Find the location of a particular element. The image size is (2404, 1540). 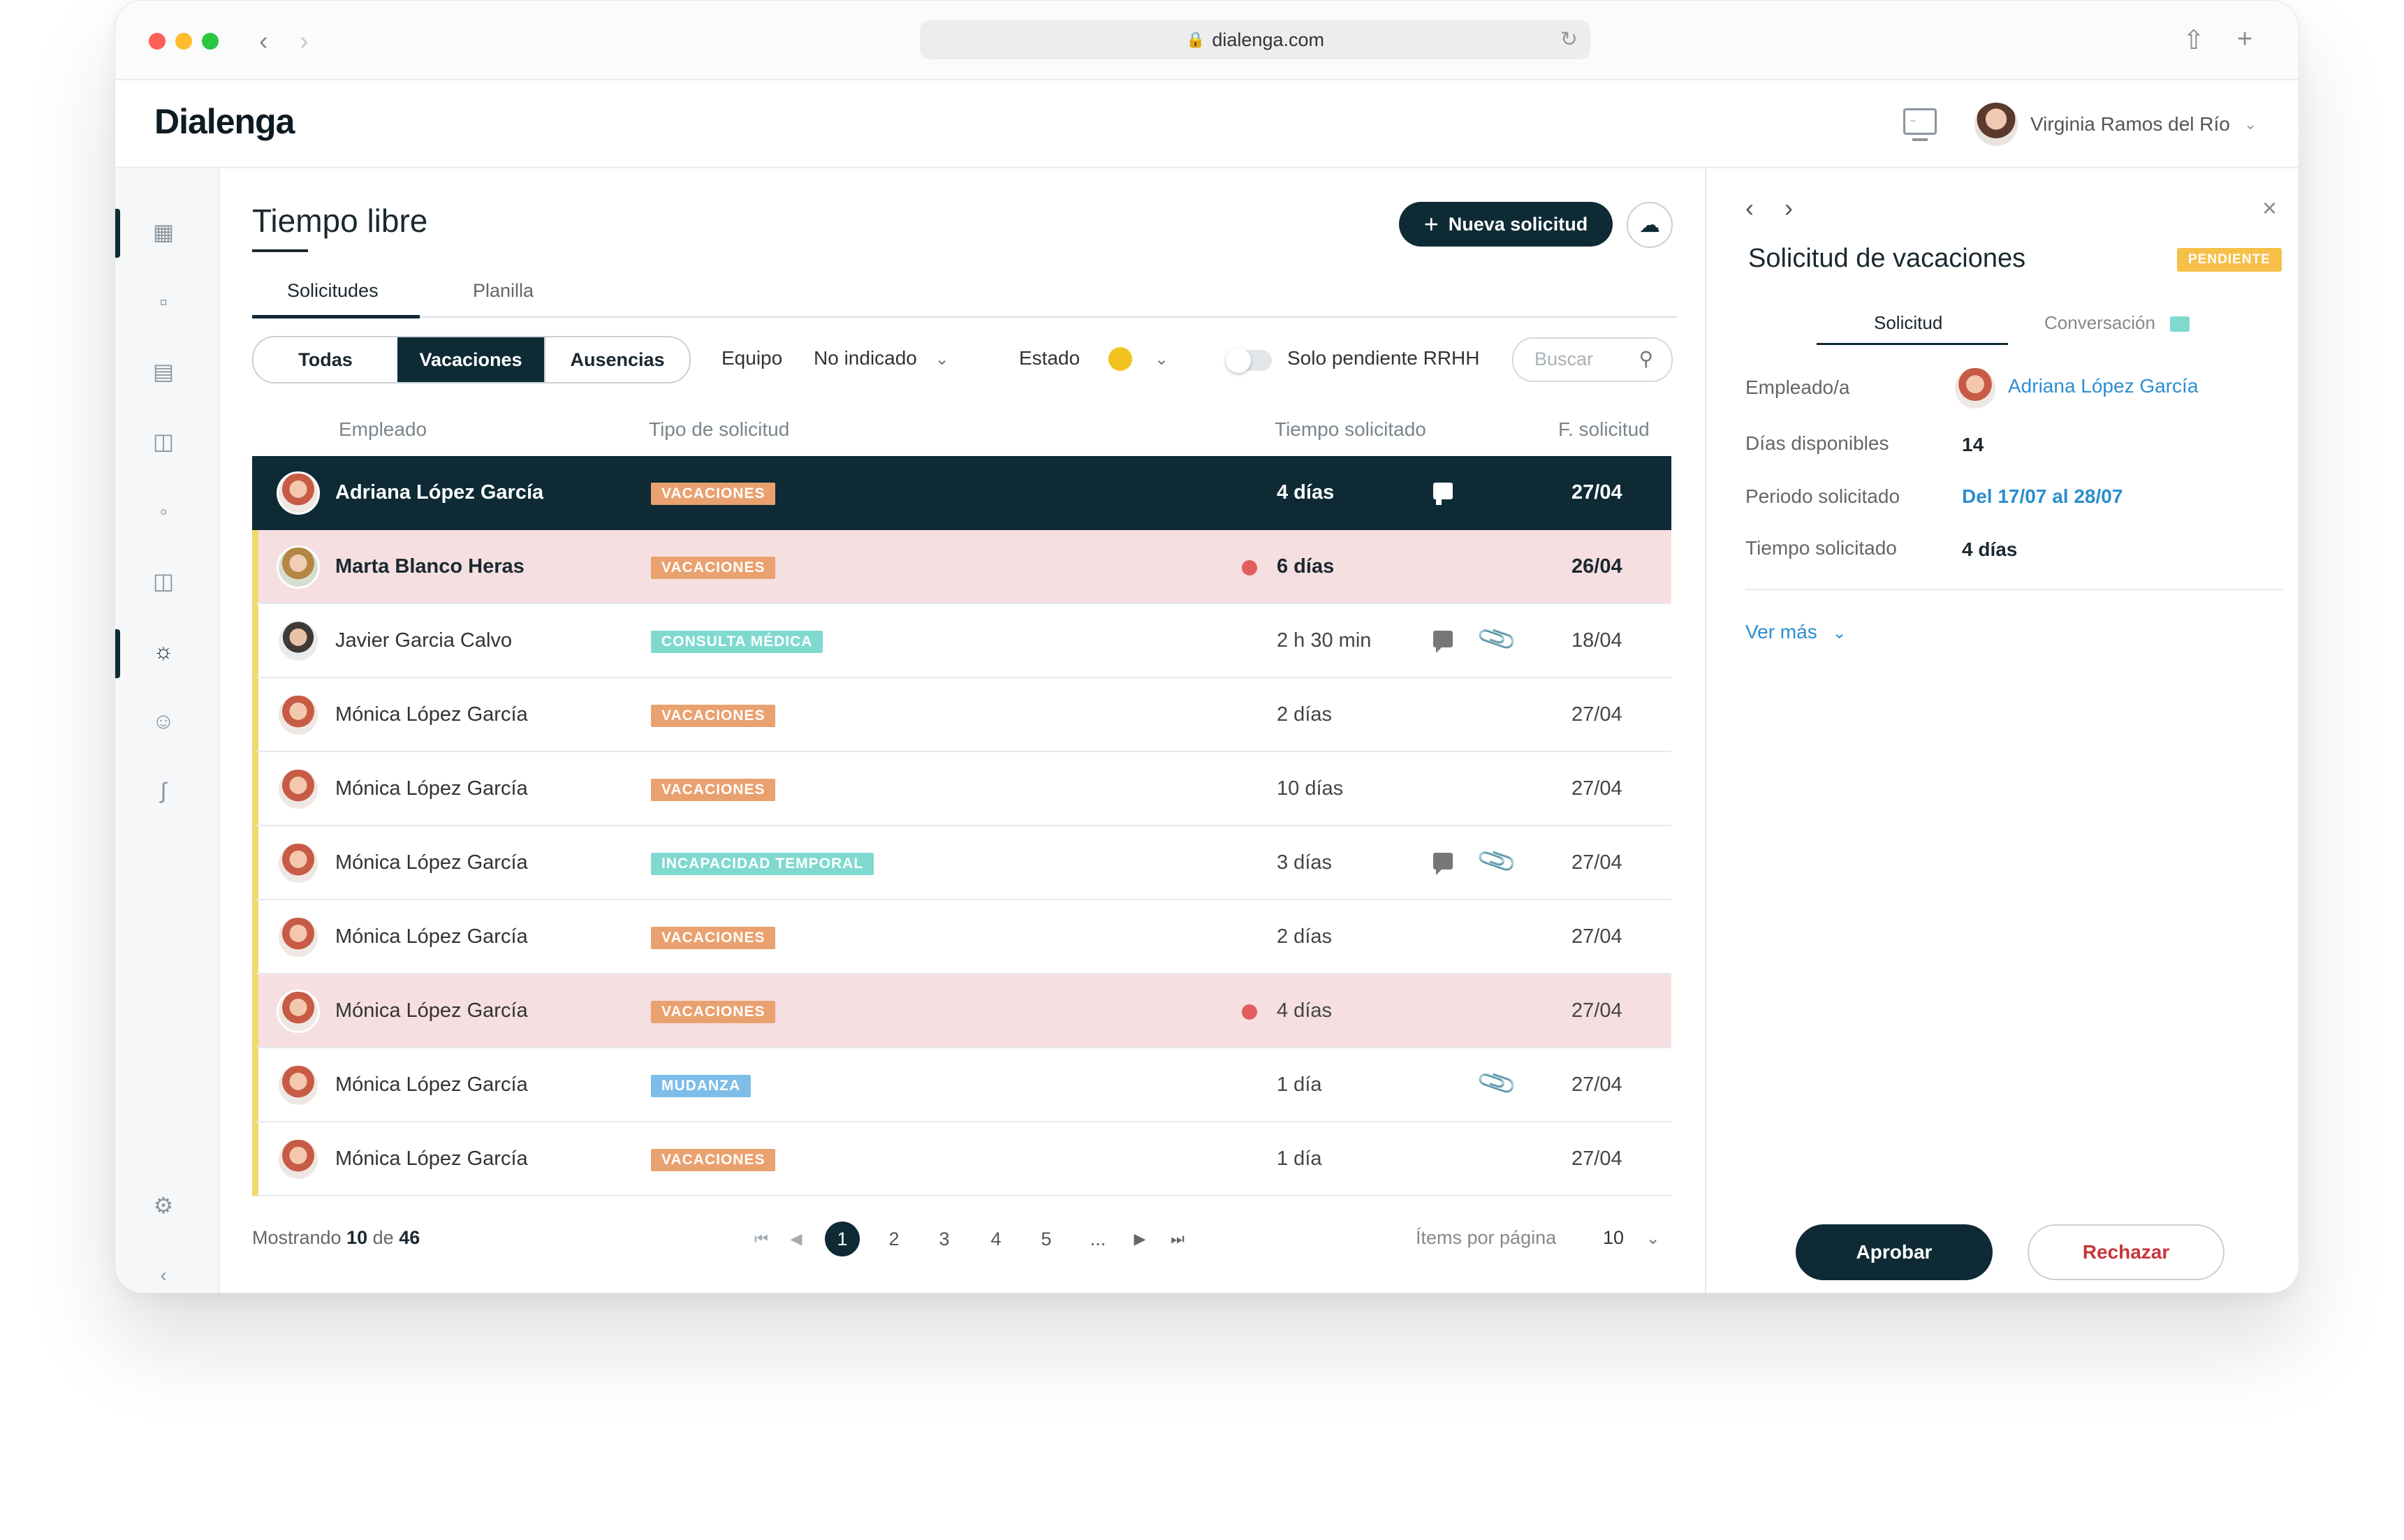

items-per-page-select: 10 ⌄ is located at coordinates (1632, 1238).